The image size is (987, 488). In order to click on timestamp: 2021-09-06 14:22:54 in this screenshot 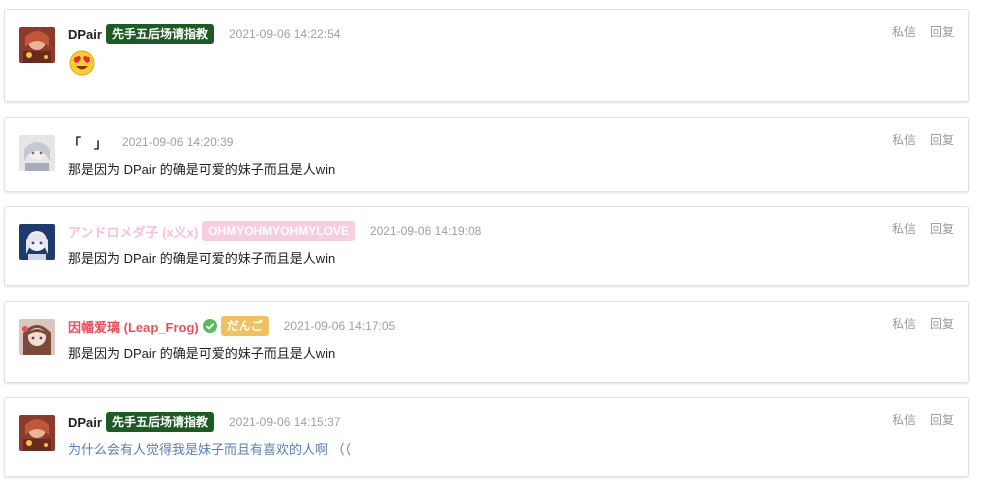, I will do `click(284, 34)`.